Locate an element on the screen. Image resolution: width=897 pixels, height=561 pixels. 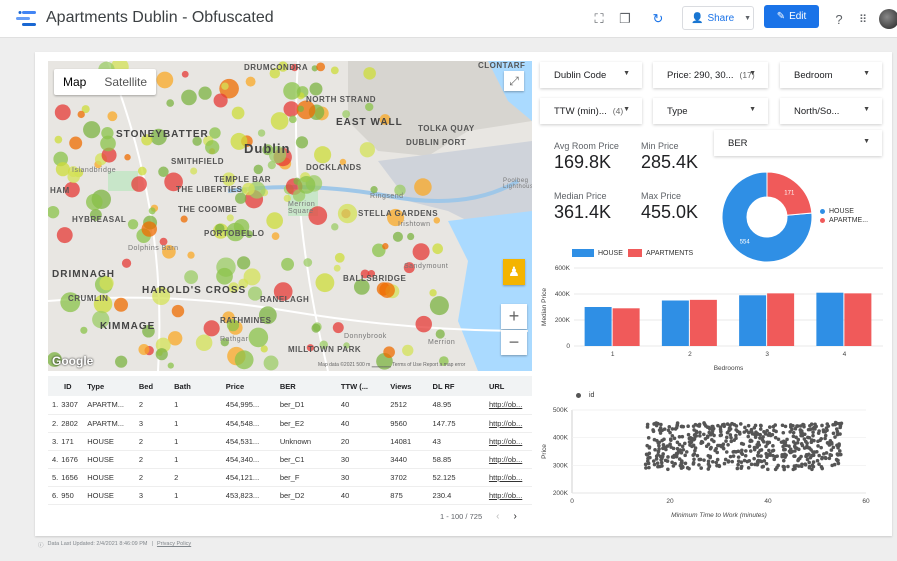
tab-map: Map is located at coordinates (74, 82).